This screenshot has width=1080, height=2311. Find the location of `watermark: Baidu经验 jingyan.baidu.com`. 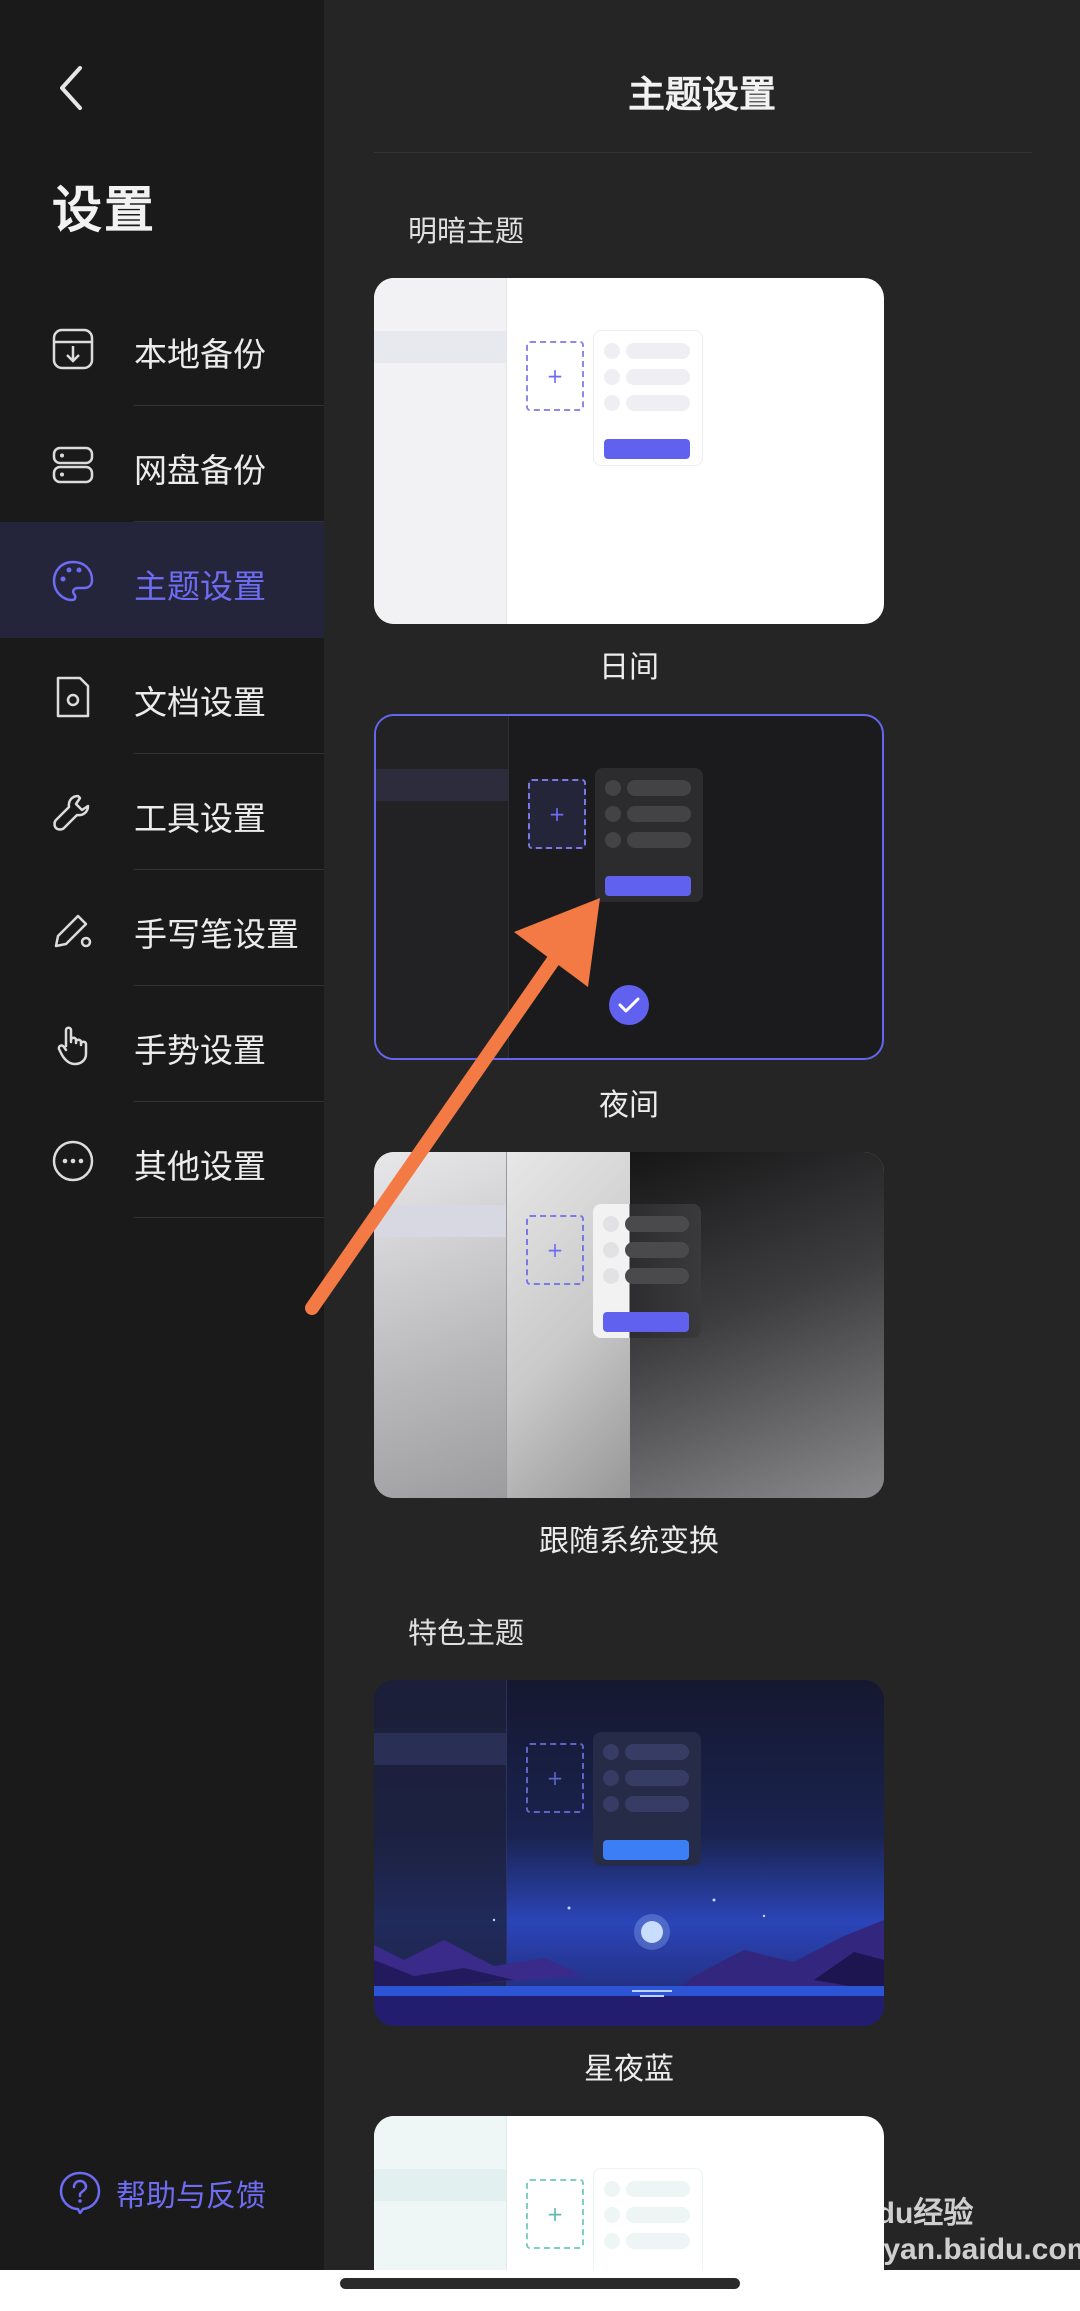

watermark: Baidu经验 jingyan.baidu.com is located at coordinates (955, 2231).